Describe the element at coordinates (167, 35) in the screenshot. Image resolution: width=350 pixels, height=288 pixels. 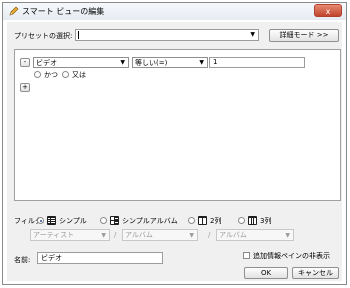
I see `preset-combobox: ▼` at that location.